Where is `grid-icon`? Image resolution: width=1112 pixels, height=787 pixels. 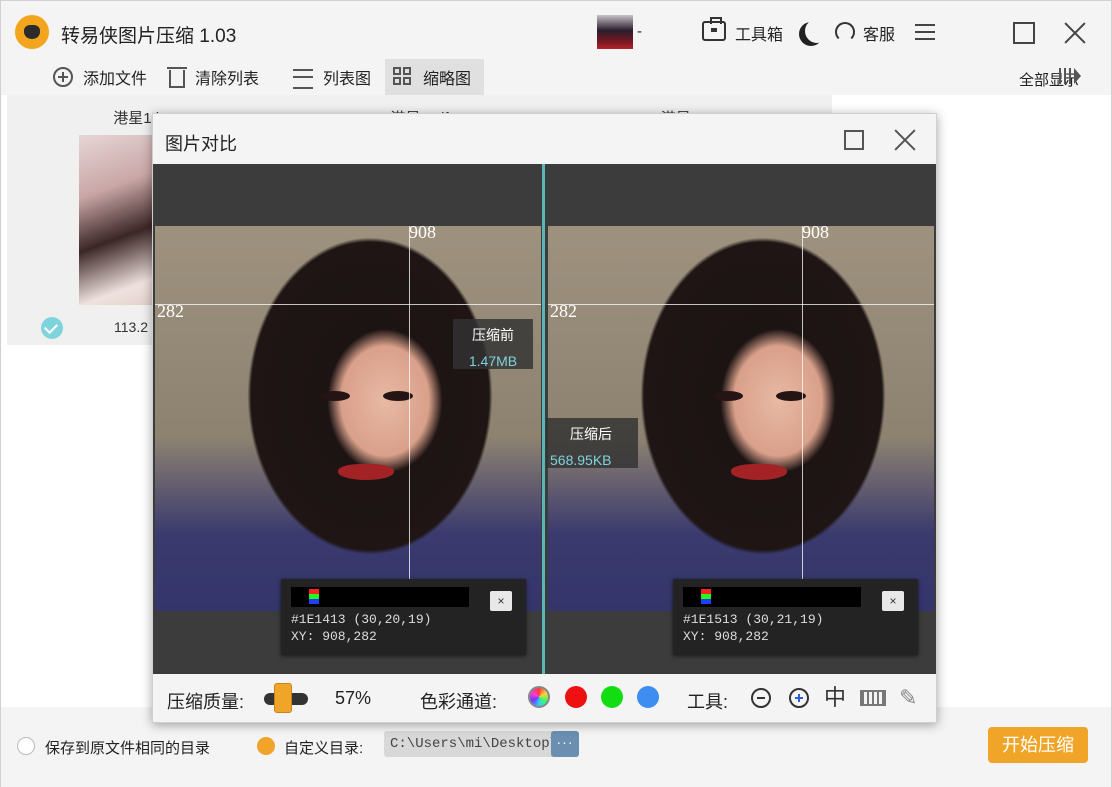
grid-icon is located at coordinates (403, 77).